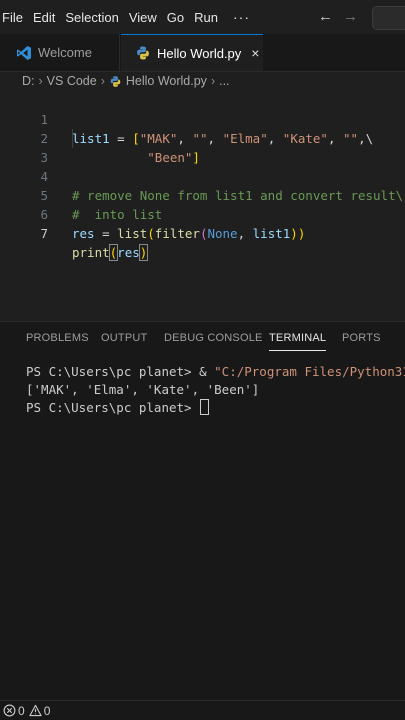 Image resolution: width=405 pixels, height=720 pixels. Describe the element at coordinates (202, 710) in the screenshot. I see `status-bar: 0 0` at that location.